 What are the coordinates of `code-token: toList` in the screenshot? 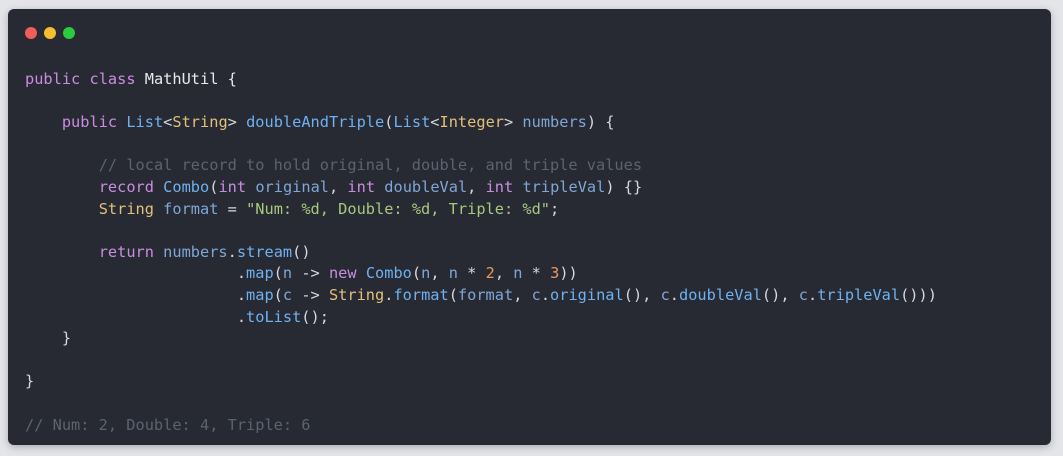 It's located at (274, 316).